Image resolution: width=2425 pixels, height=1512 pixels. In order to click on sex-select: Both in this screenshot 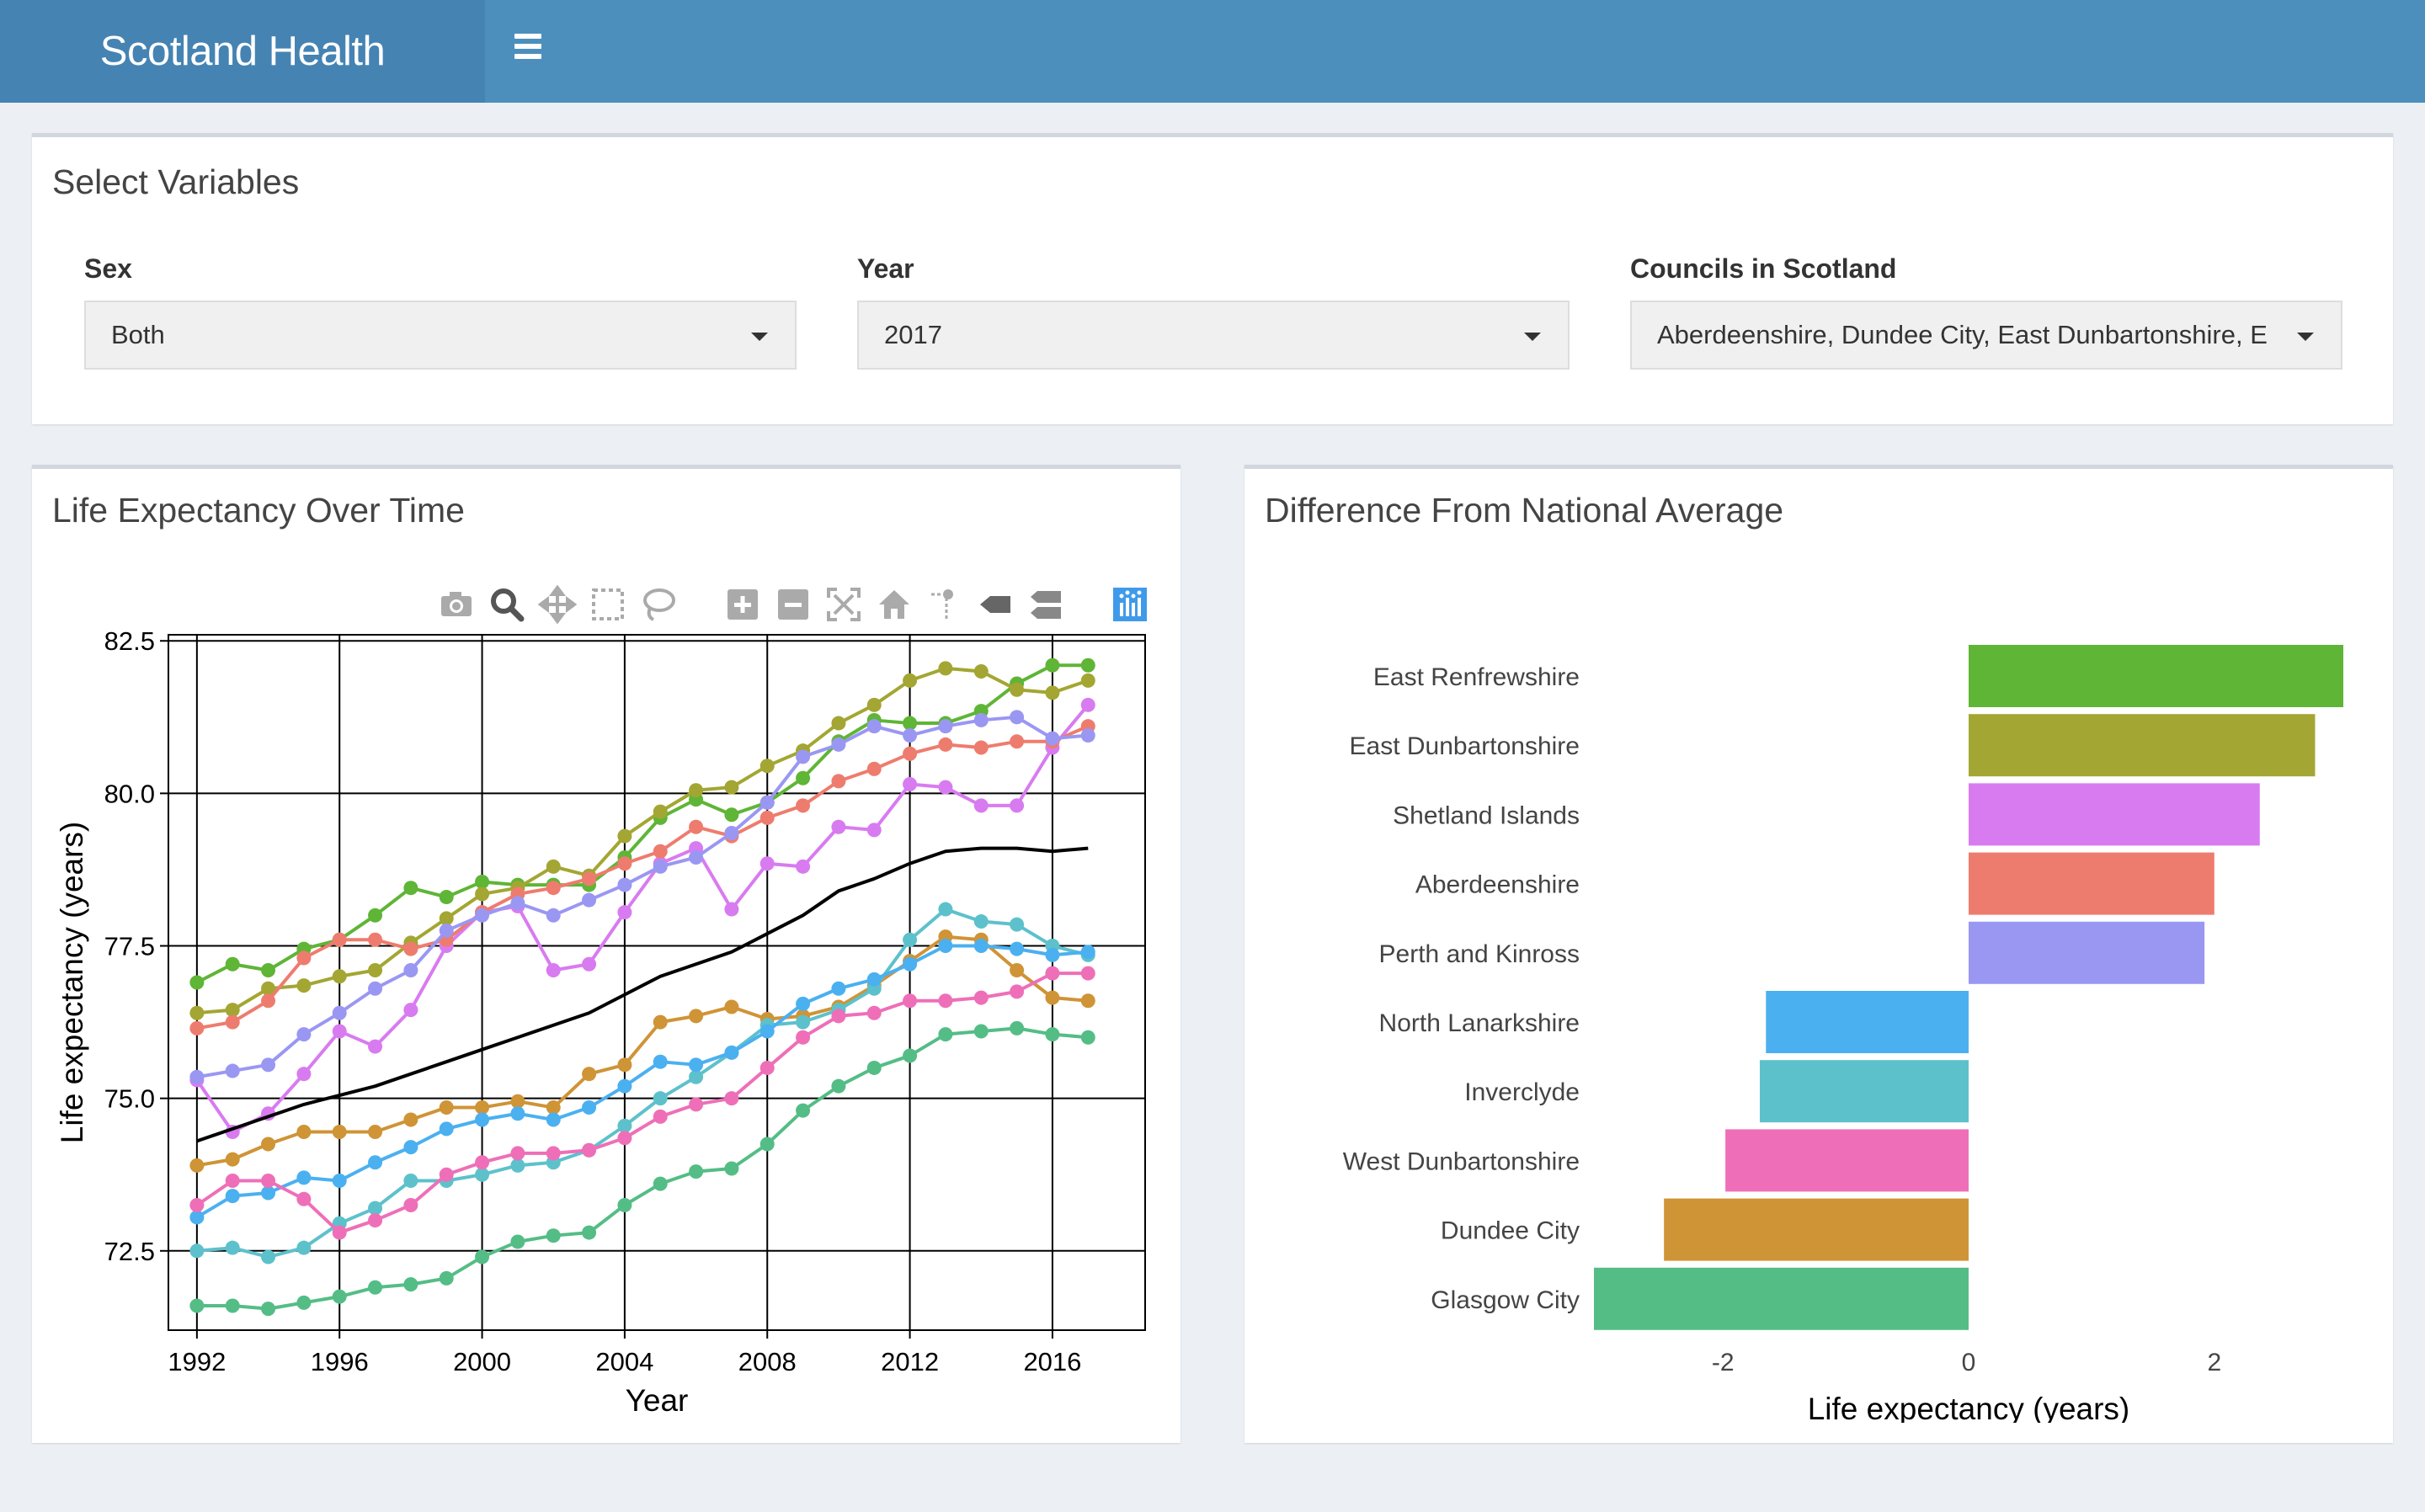, I will do `click(440, 336)`.